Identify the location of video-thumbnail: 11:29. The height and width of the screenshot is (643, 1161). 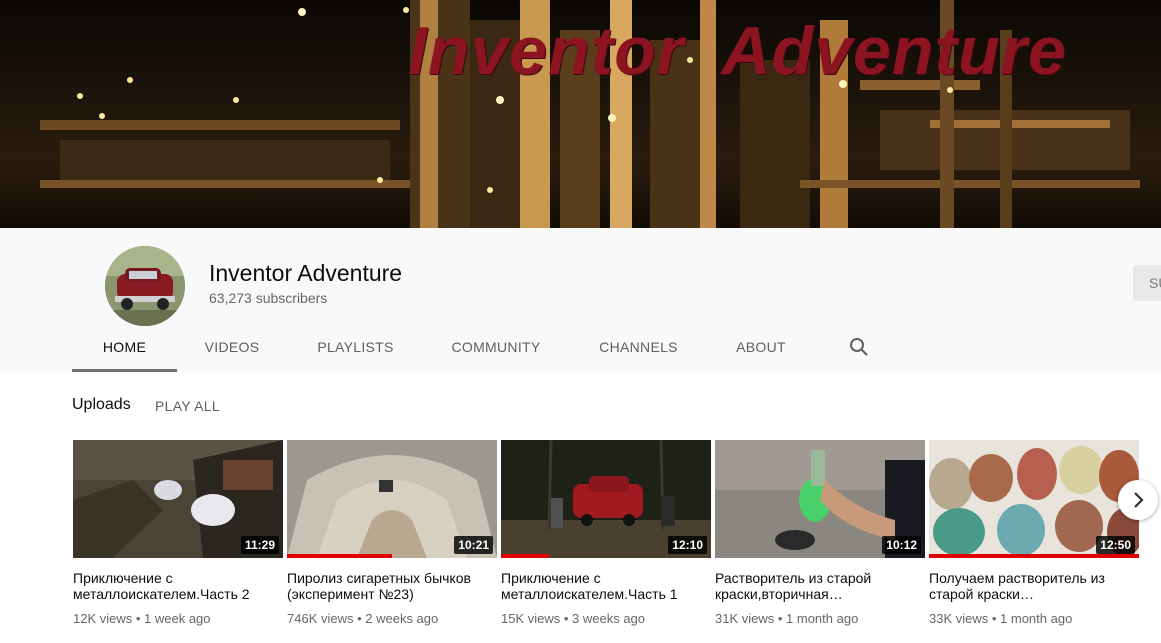
(178, 499).